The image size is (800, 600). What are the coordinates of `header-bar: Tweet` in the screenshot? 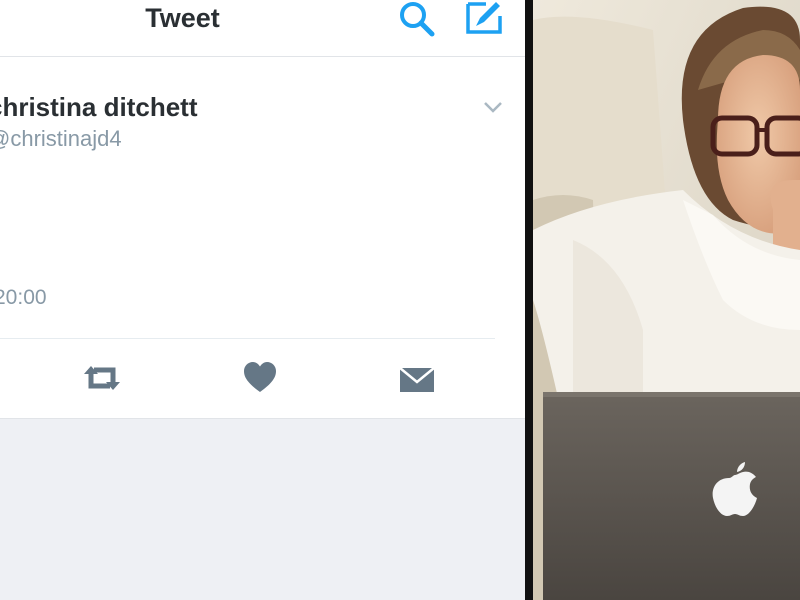 It's located at (262, 28).